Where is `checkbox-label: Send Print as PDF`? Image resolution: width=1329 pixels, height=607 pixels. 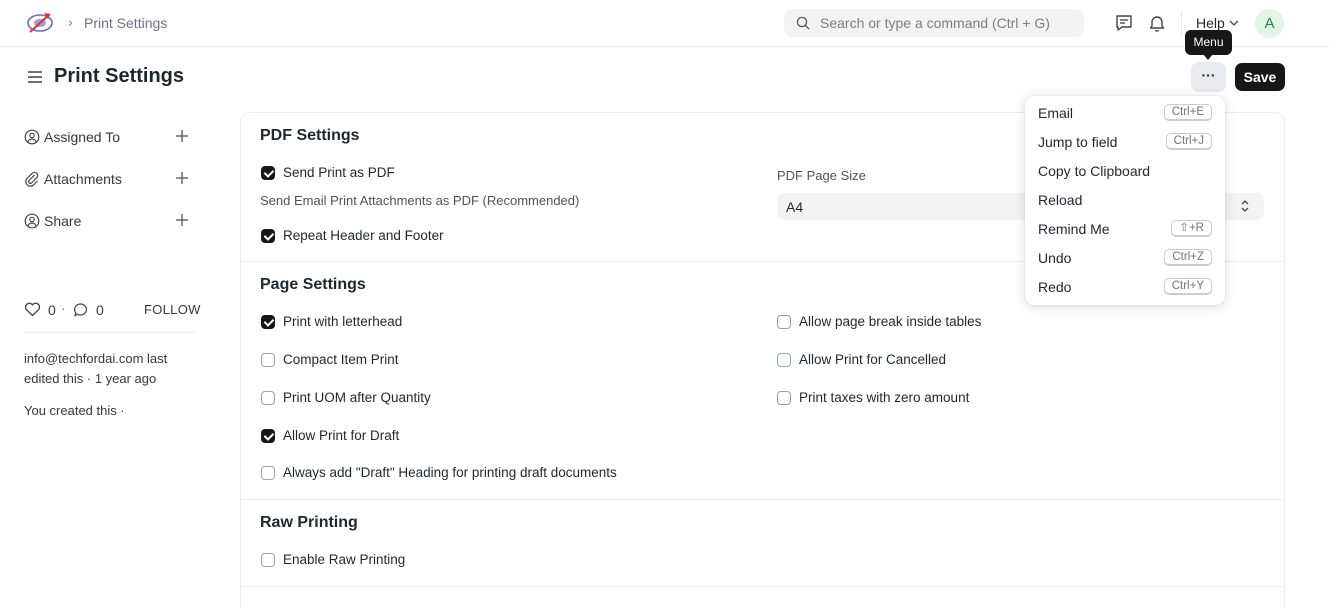 checkbox-label: Send Print as PDF is located at coordinates (339, 172).